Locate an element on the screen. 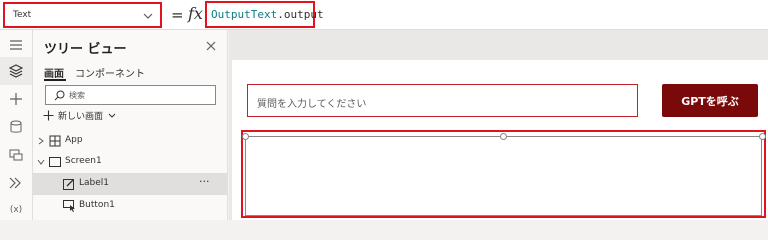 The image size is (768, 240). property-dropdown: Text is located at coordinates (82, 15).